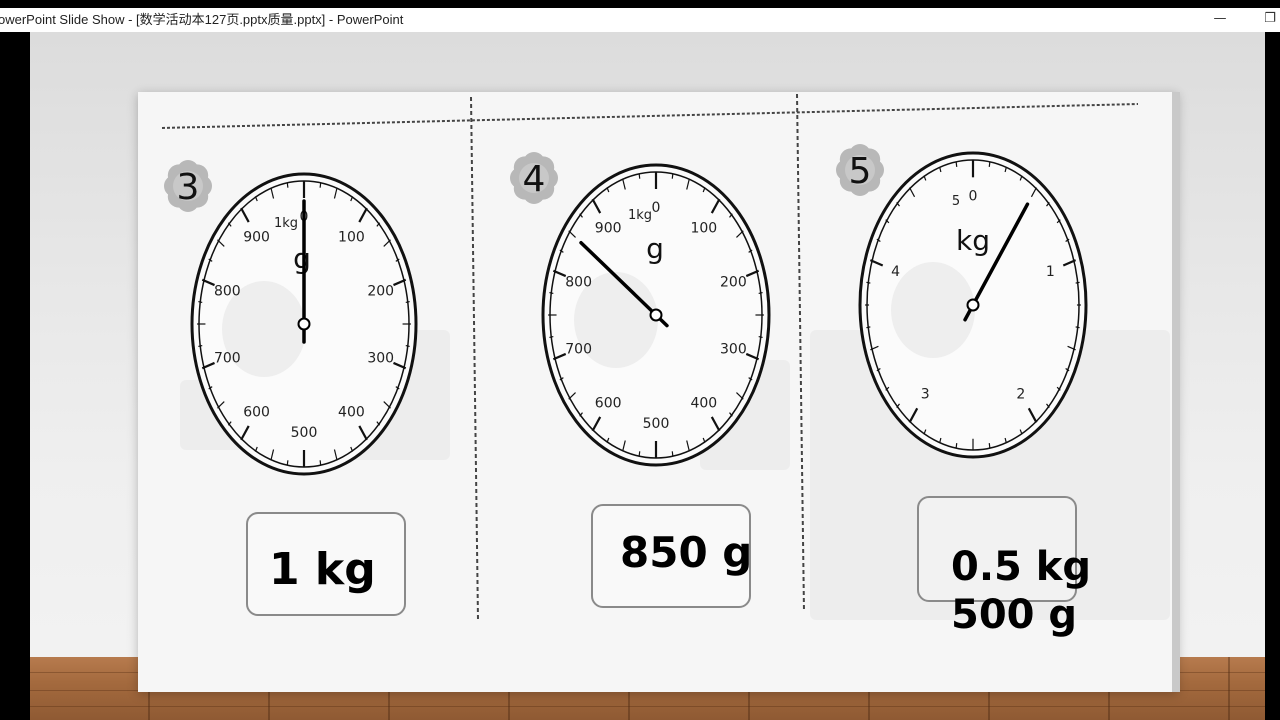  What do you see at coordinates (956, 201) in the screenshot?
I see `top-scale-label: 5` at bounding box center [956, 201].